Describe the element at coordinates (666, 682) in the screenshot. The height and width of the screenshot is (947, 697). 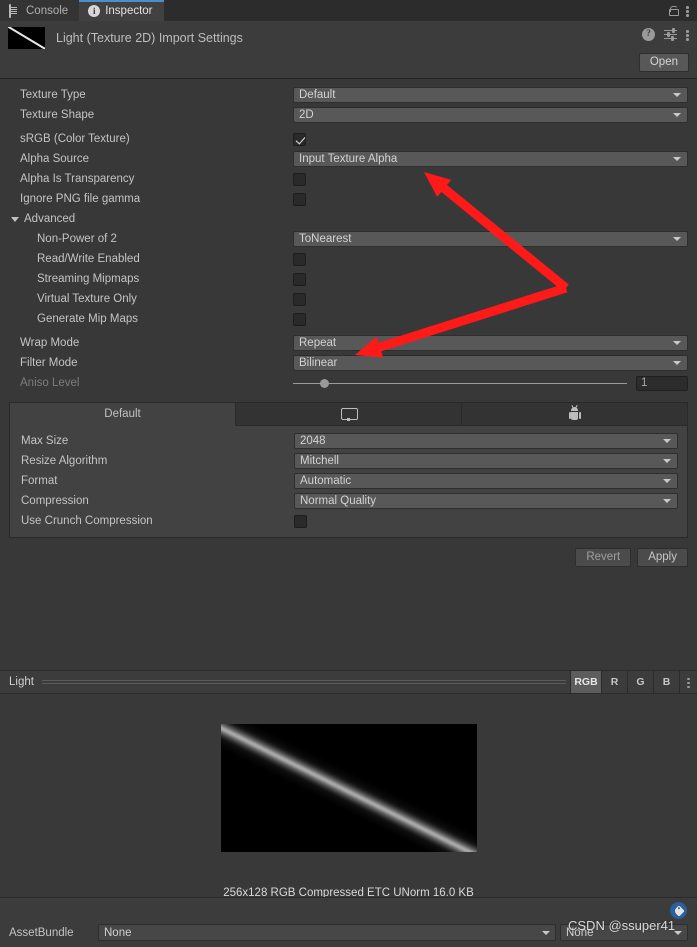
I see `channel-b: B` at that location.